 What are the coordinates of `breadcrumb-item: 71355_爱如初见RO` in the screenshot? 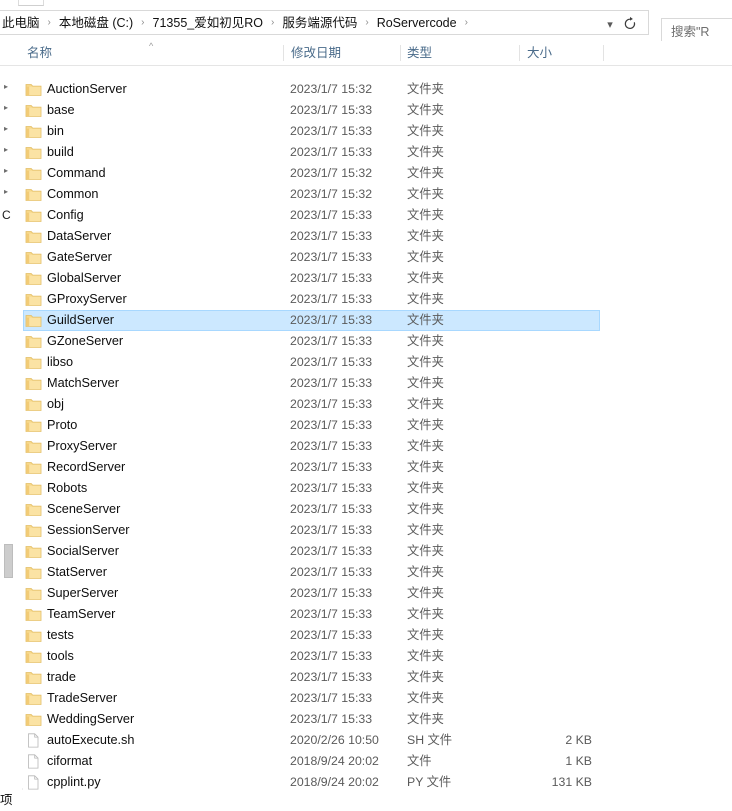 It's located at (208, 23).